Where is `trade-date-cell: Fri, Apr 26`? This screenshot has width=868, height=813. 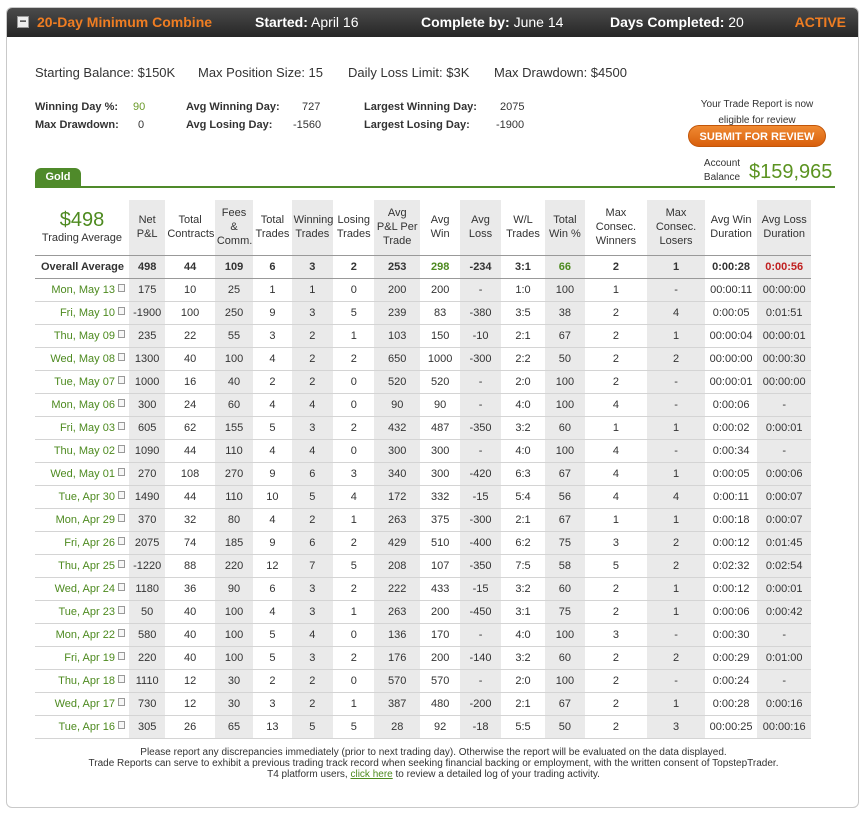
trade-date-cell: Fri, Apr 26 is located at coordinates (82, 543).